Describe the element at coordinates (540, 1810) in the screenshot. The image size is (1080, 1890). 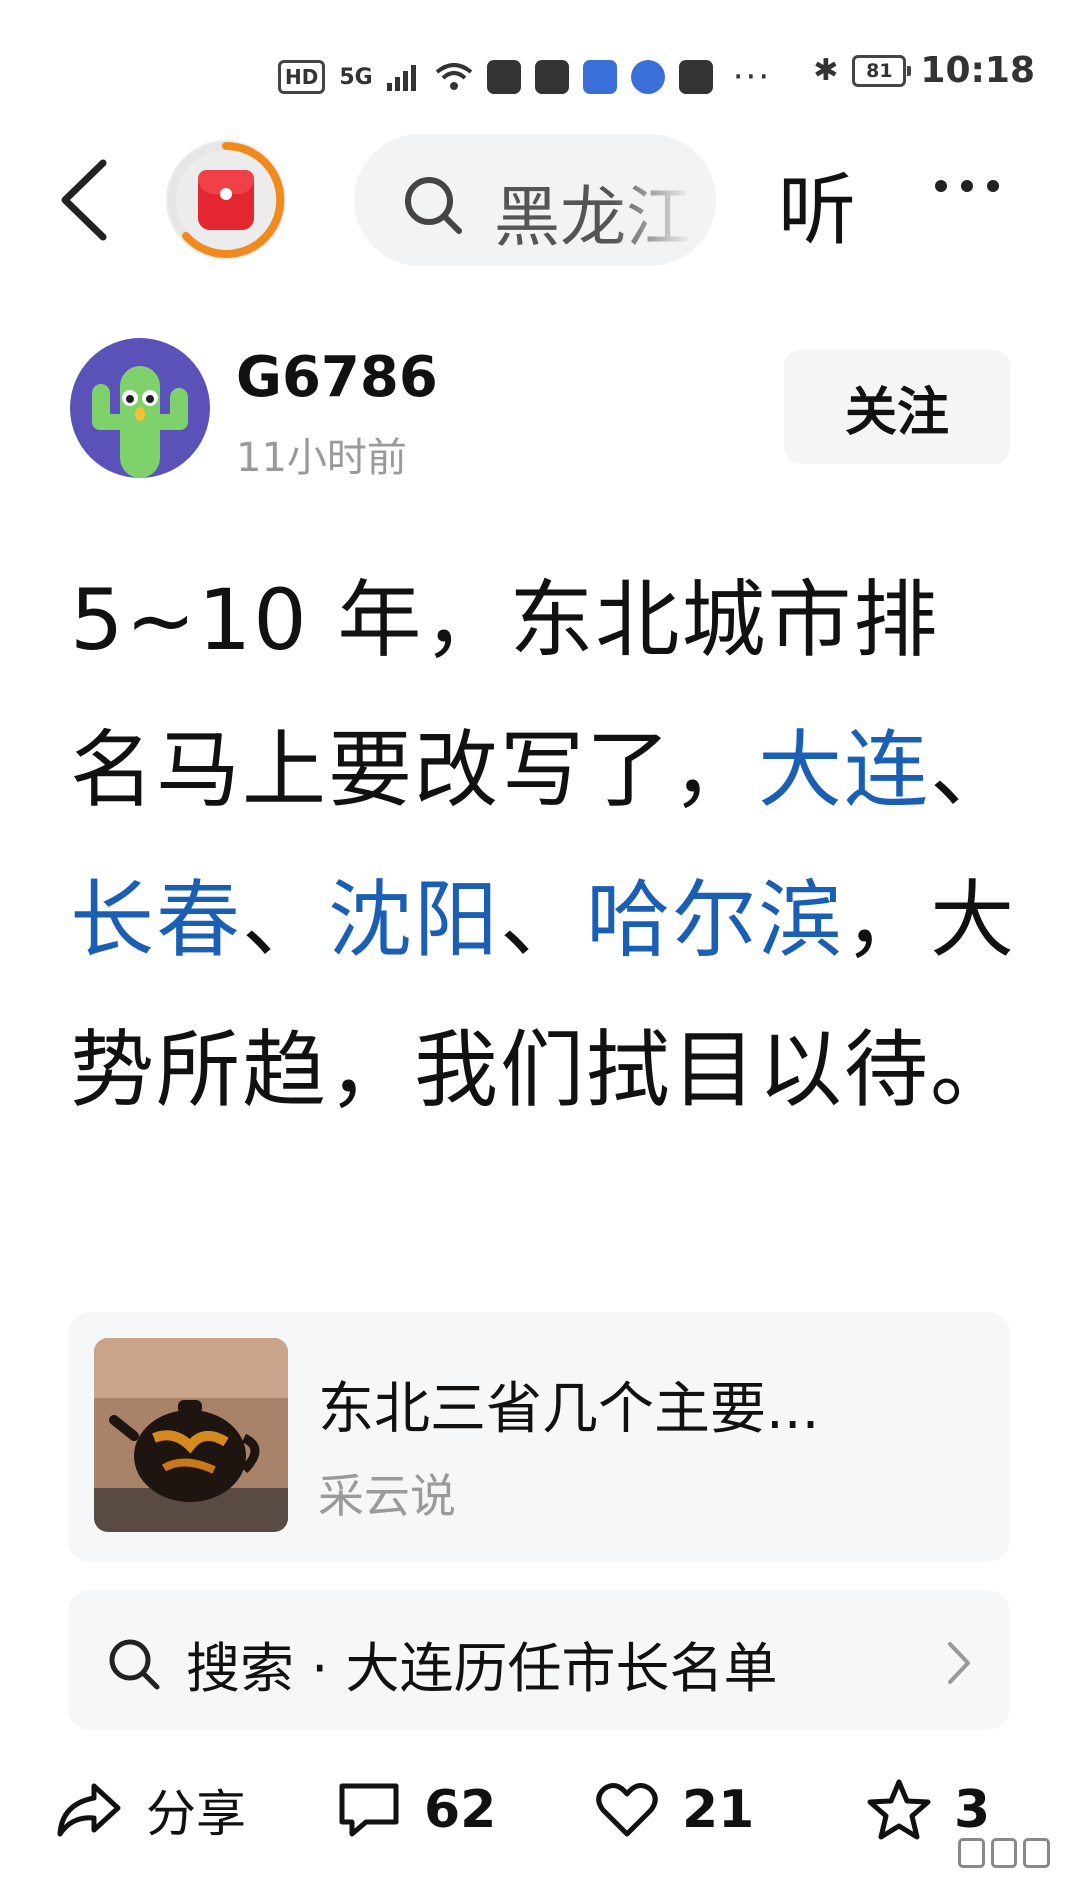
I see `bottom-action-bar: 分享 62 21 3` at that location.